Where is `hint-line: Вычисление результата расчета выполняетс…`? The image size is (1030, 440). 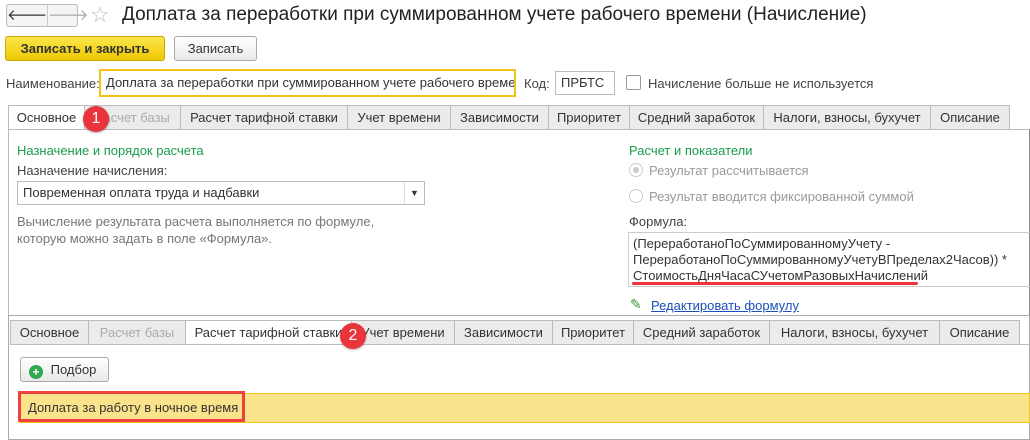 hint-line: Вычисление результата расчета выполняетс… is located at coordinates (196, 221).